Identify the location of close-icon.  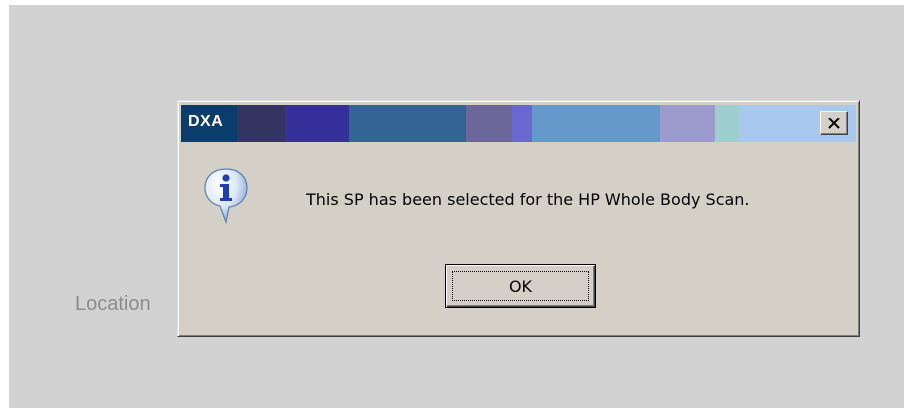
(834, 123).